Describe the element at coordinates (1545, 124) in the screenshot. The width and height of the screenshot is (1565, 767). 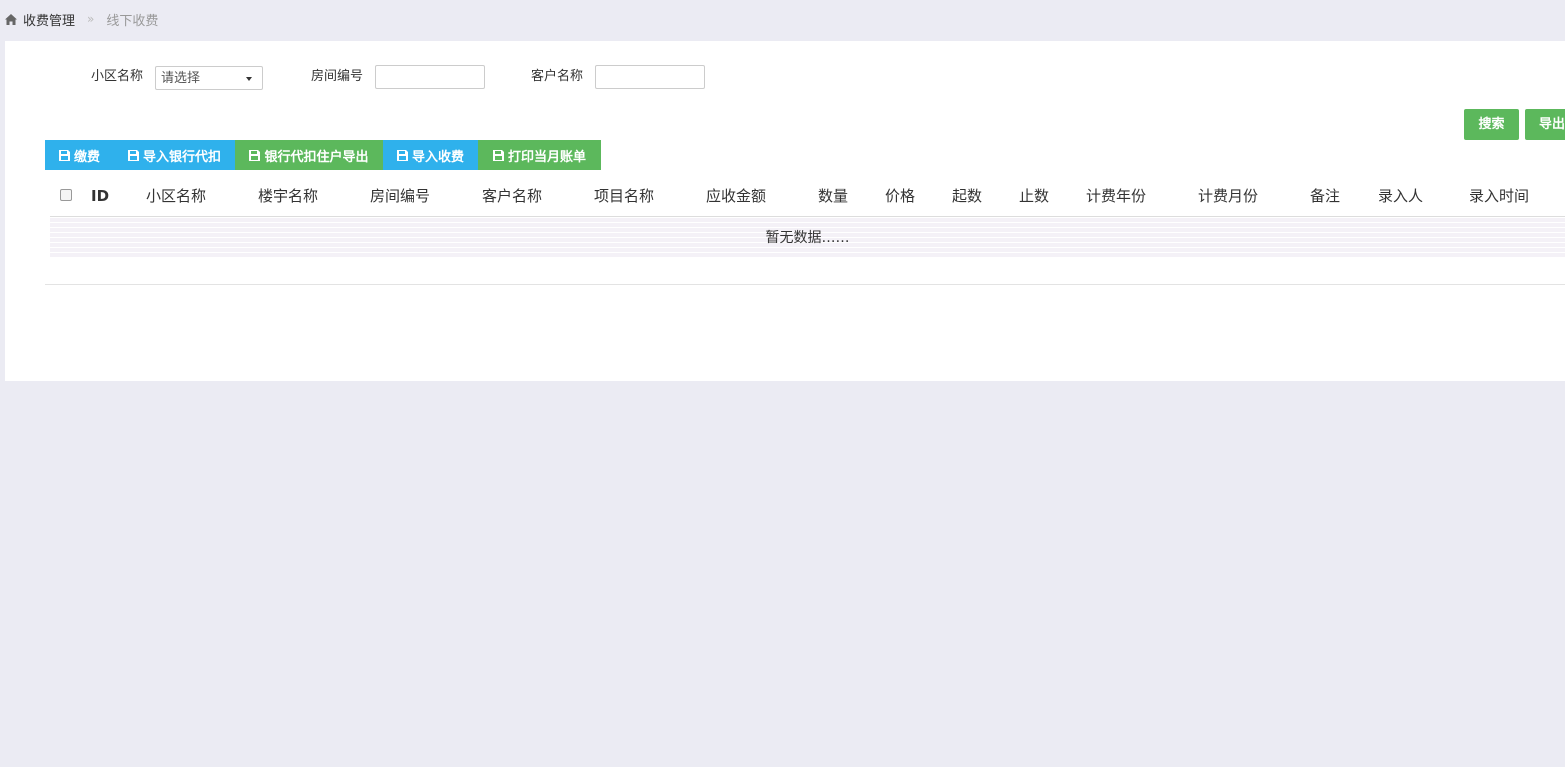
I see `export-button: 导出` at that location.